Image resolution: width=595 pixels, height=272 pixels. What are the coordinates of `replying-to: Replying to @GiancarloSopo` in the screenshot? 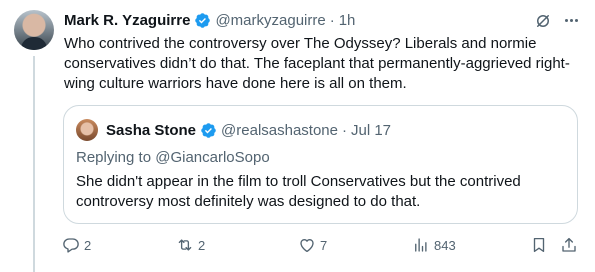 It's located at (173, 157).